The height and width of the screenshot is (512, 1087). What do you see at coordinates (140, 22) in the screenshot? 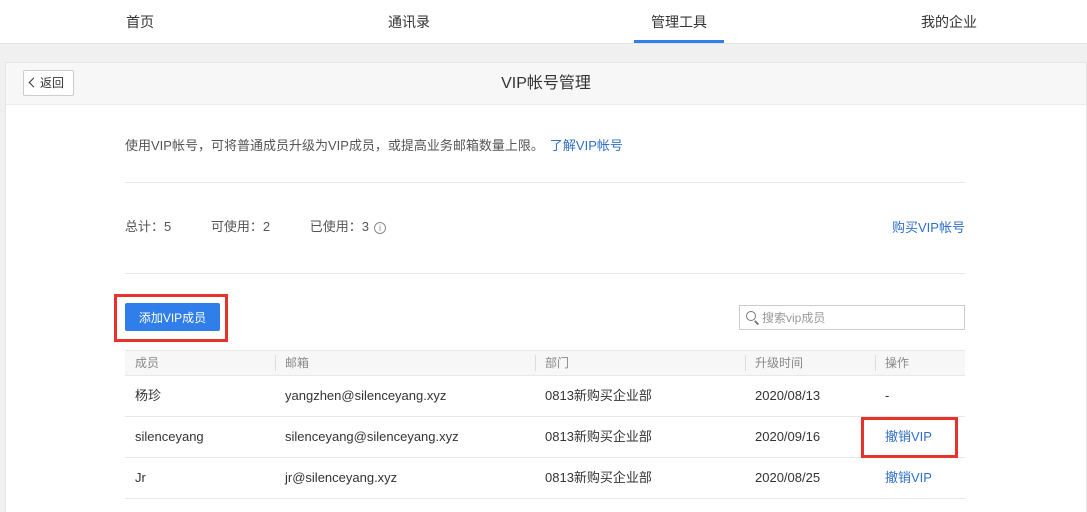
I see `tab-home: 首页` at bounding box center [140, 22].